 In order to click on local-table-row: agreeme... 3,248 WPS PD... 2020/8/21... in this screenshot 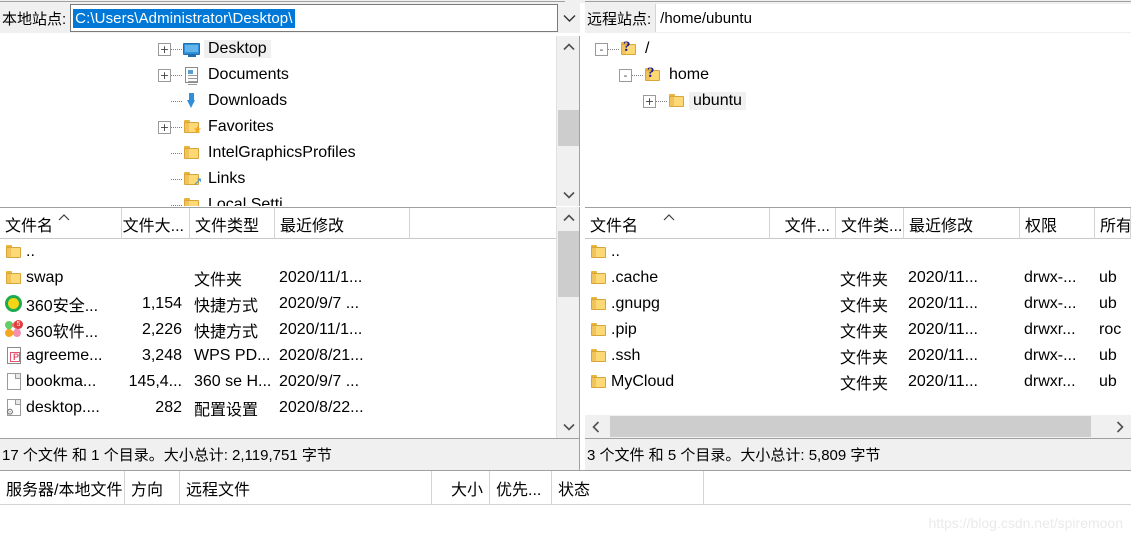, I will do `click(289, 356)`.